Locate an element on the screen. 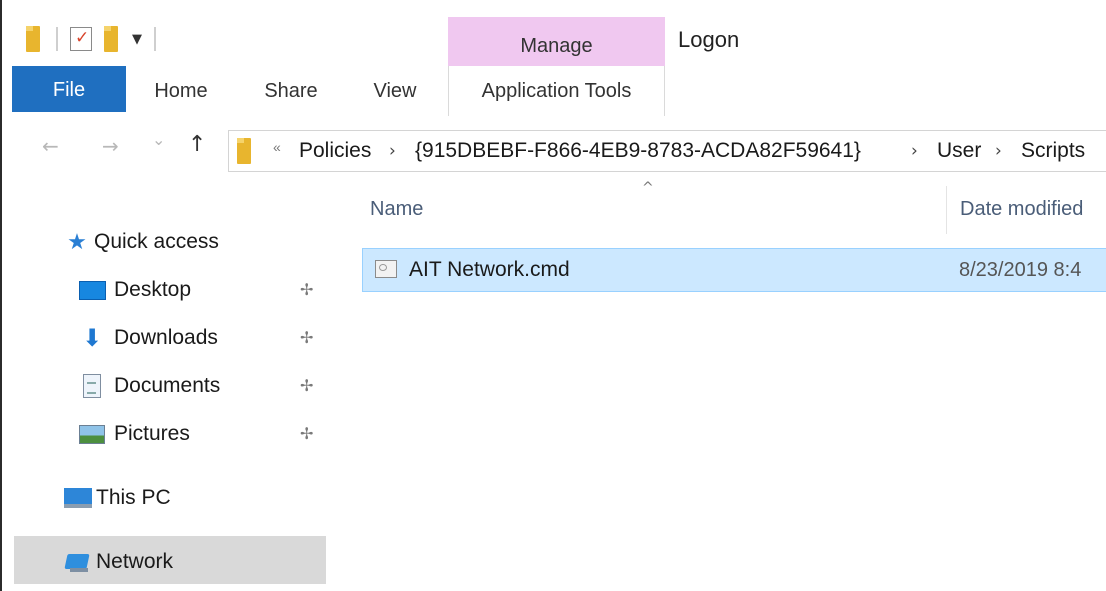  customize-toolbar-dropdown-icon: ▼ is located at coordinates (137, 39).